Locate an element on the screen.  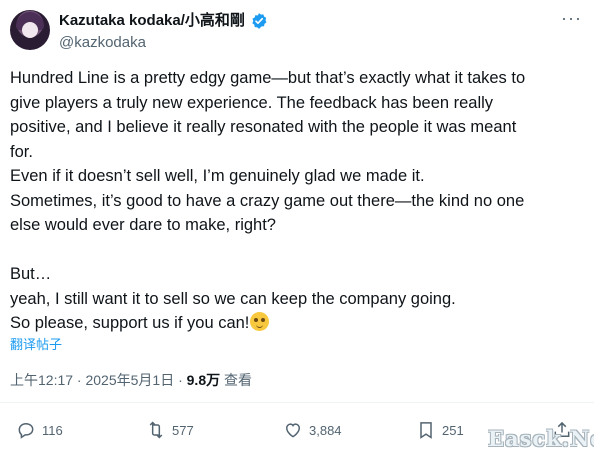
translate-link: 翻译帖子 is located at coordinates (36, 343).